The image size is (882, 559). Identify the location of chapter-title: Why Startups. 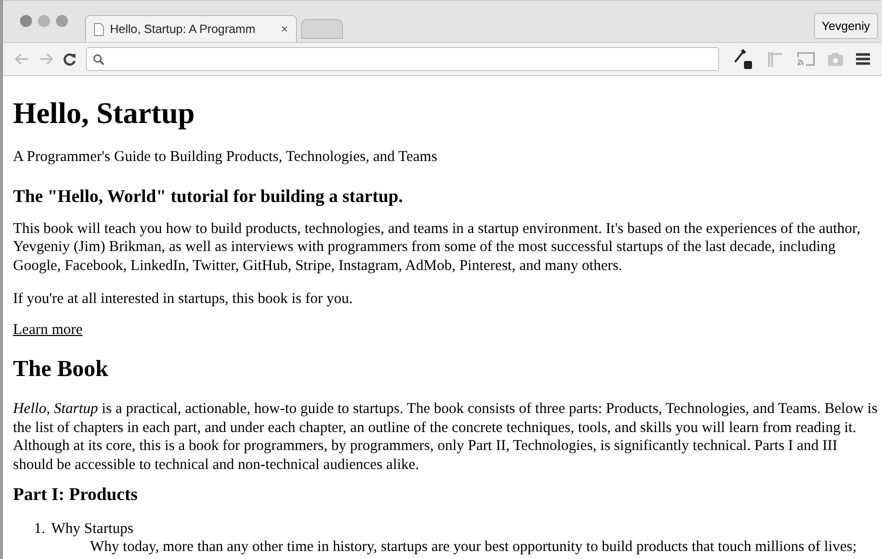
(92, 529).